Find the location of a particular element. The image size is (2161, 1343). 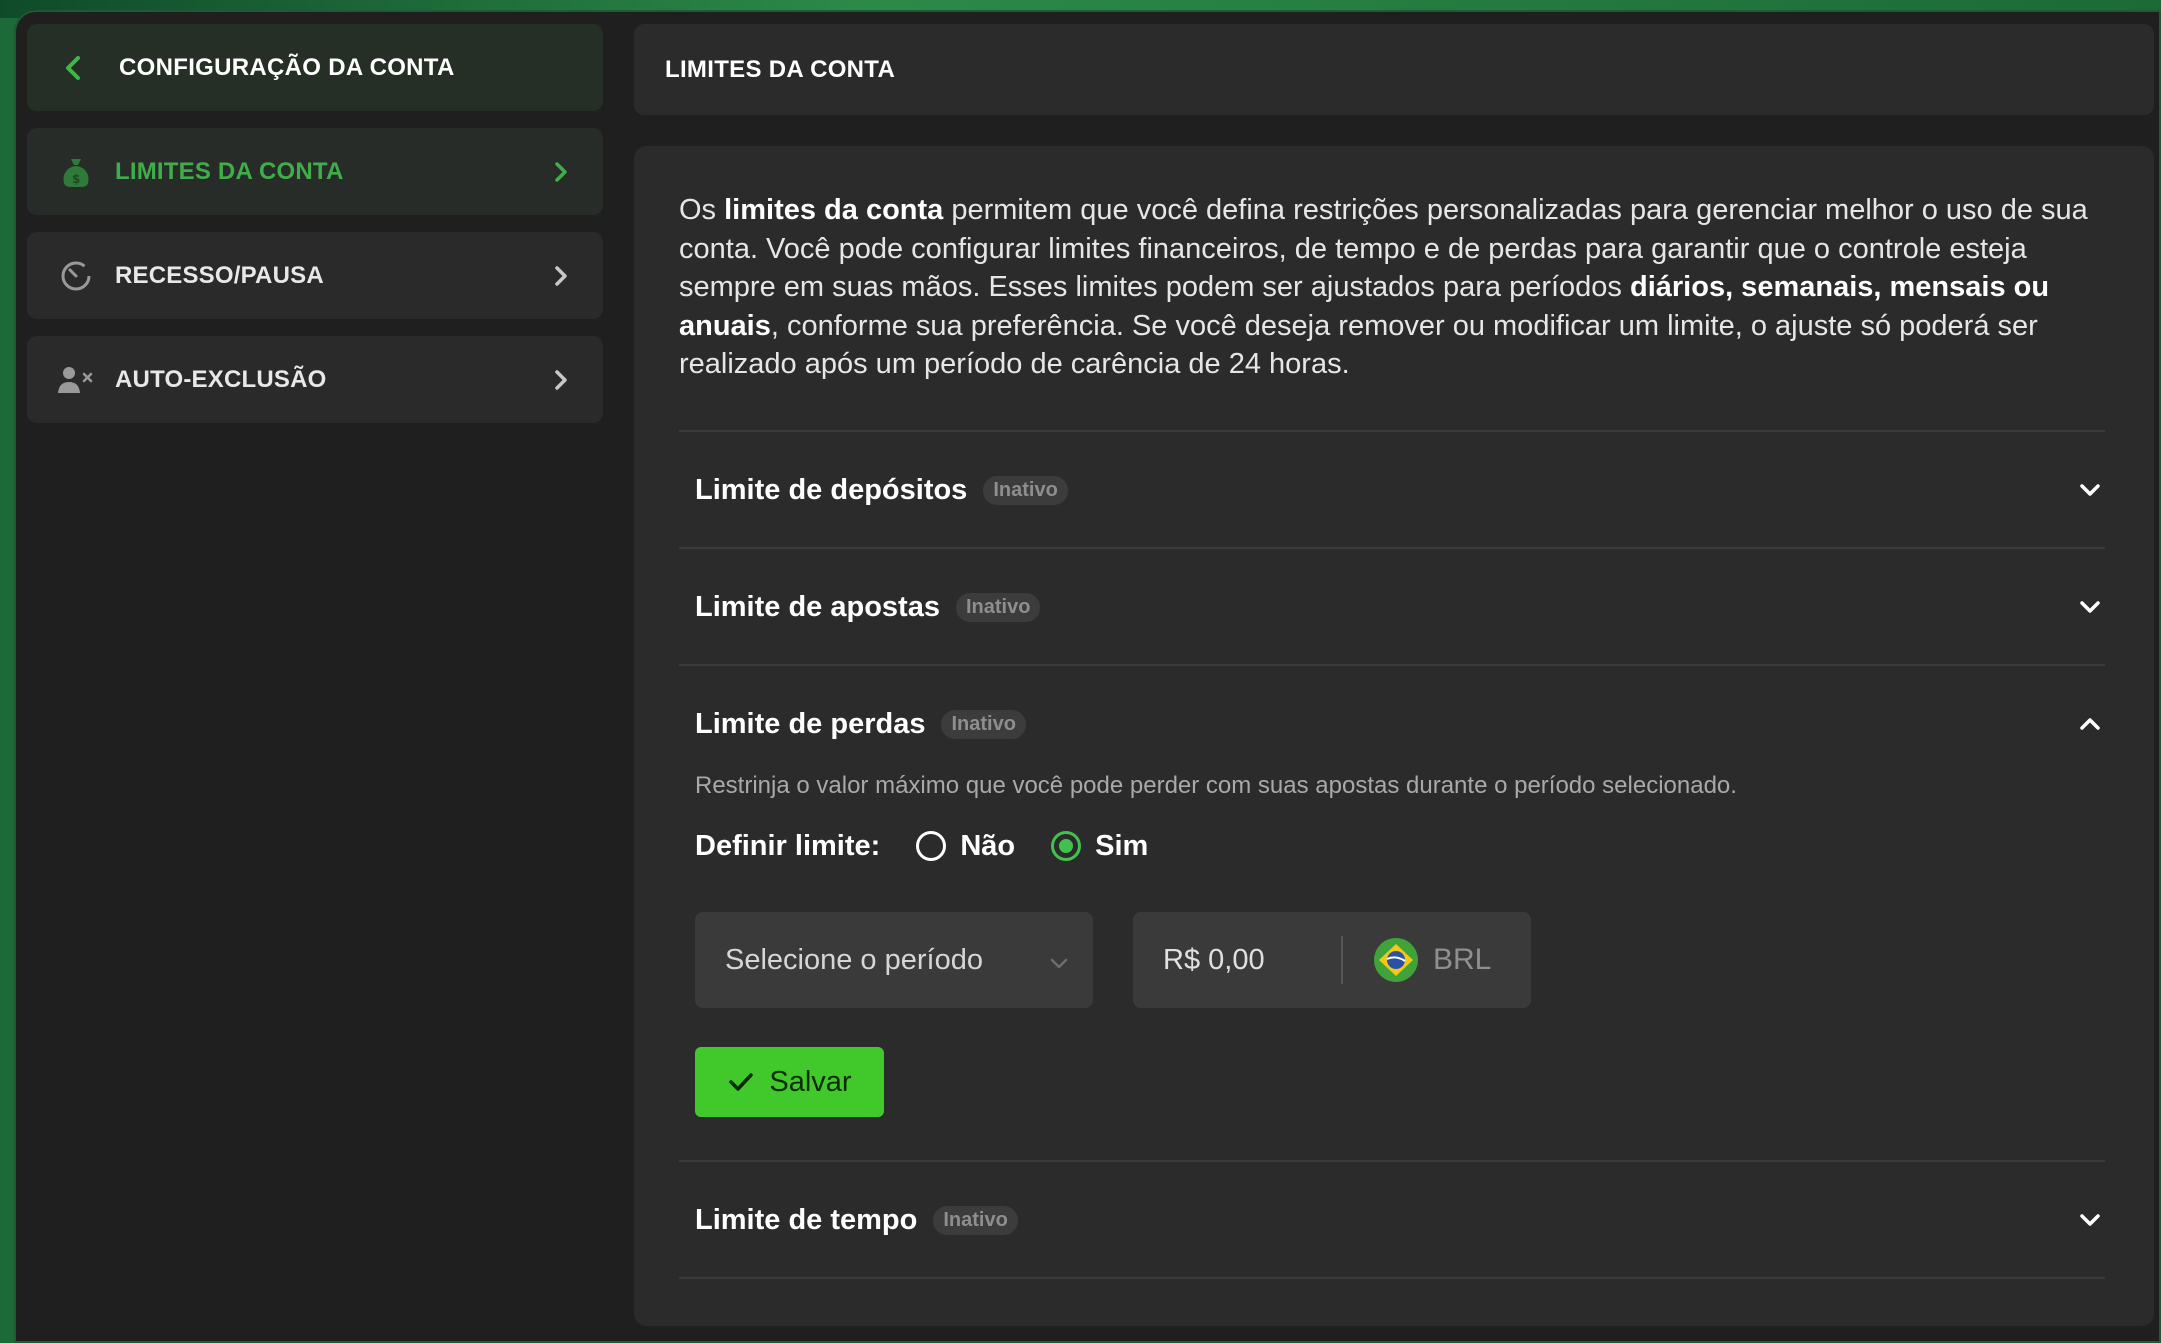

radio-yes: Sim is located at coordinates (1099, 846).